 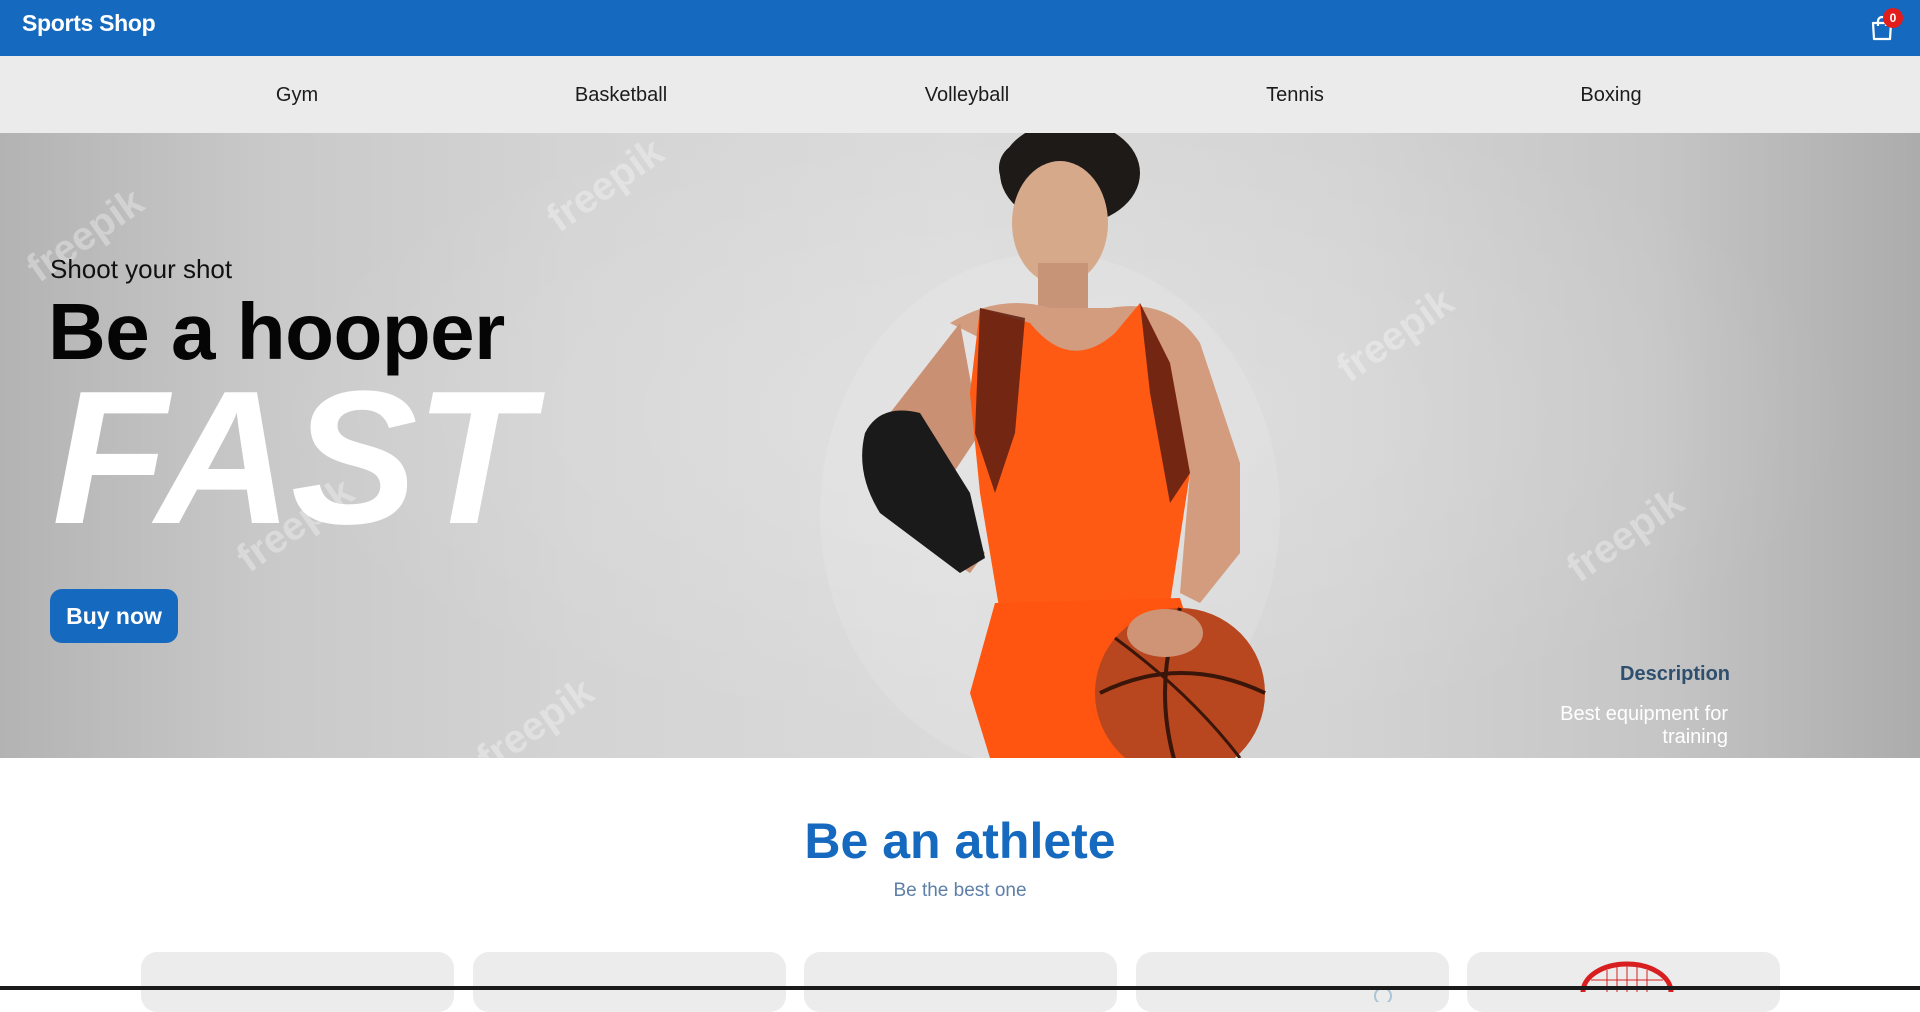 I want to click on nav-item-gym: Gym, so click(x=297, y=95).